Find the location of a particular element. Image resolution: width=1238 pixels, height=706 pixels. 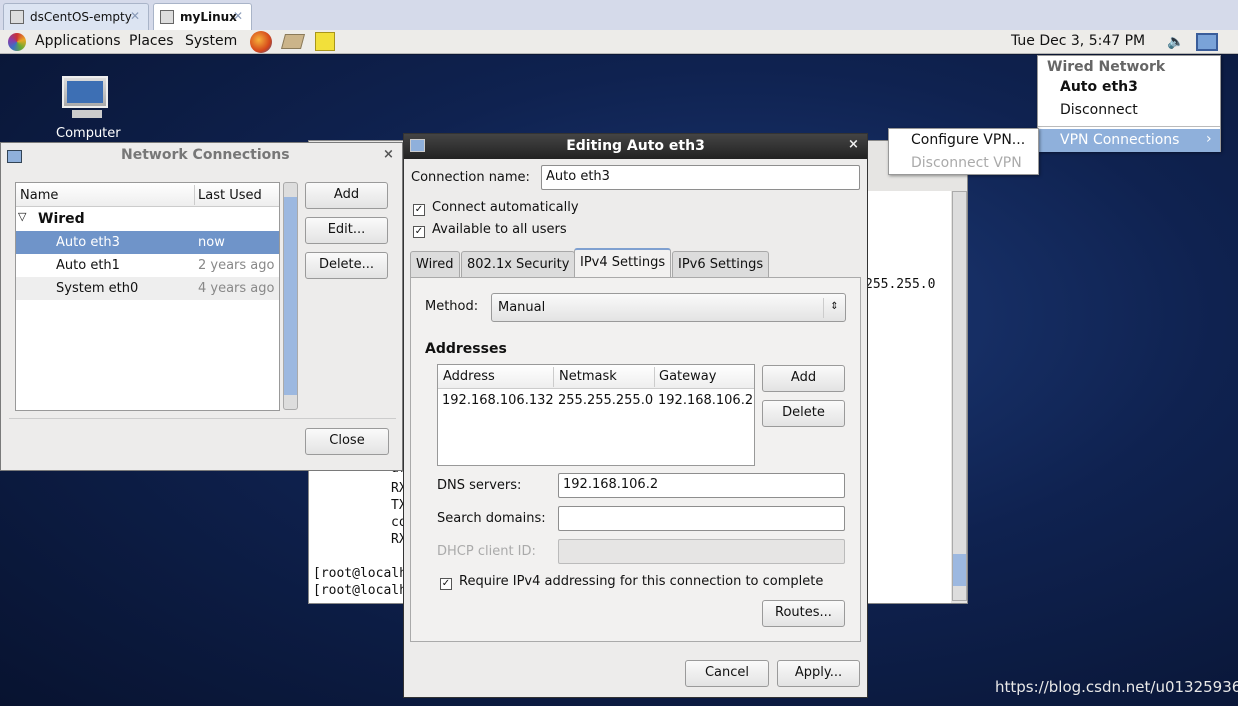

mail-icon is located at coordinates (293, 41).